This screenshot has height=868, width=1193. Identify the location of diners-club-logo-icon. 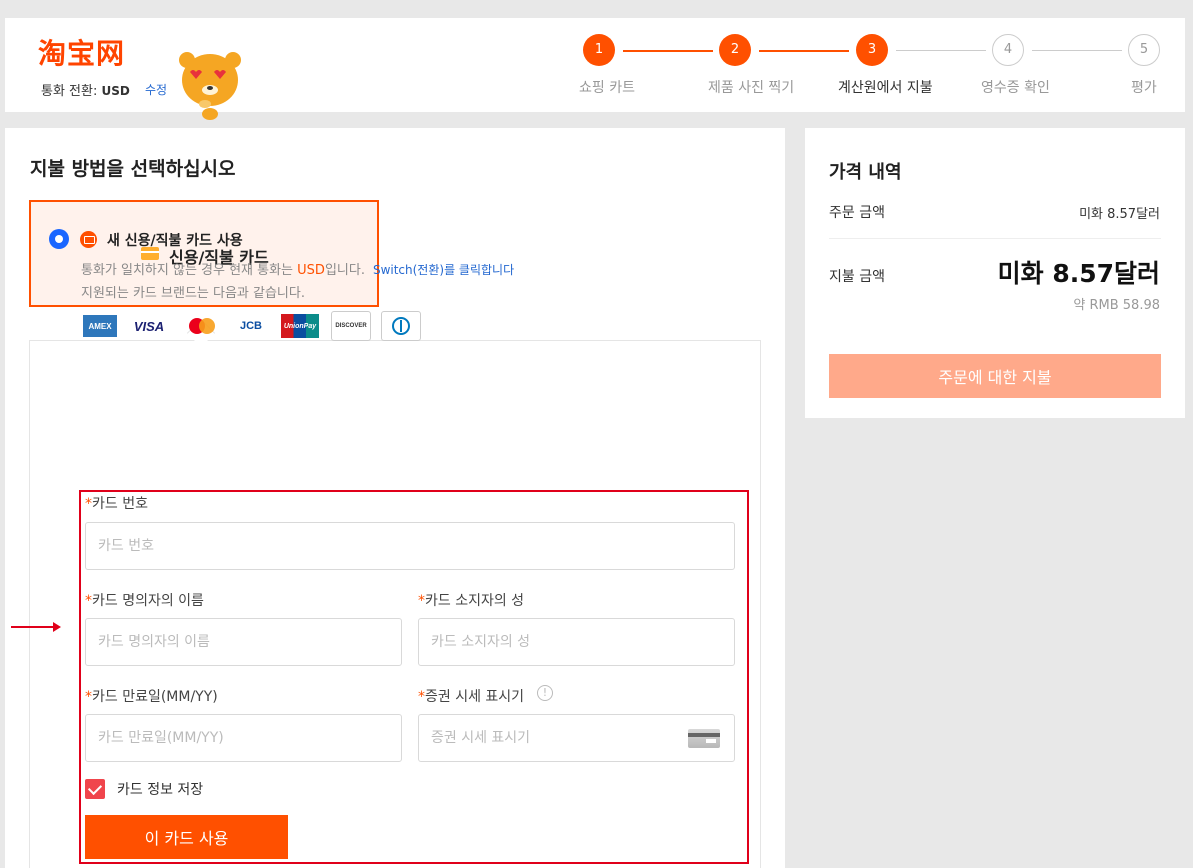
(401, 326).